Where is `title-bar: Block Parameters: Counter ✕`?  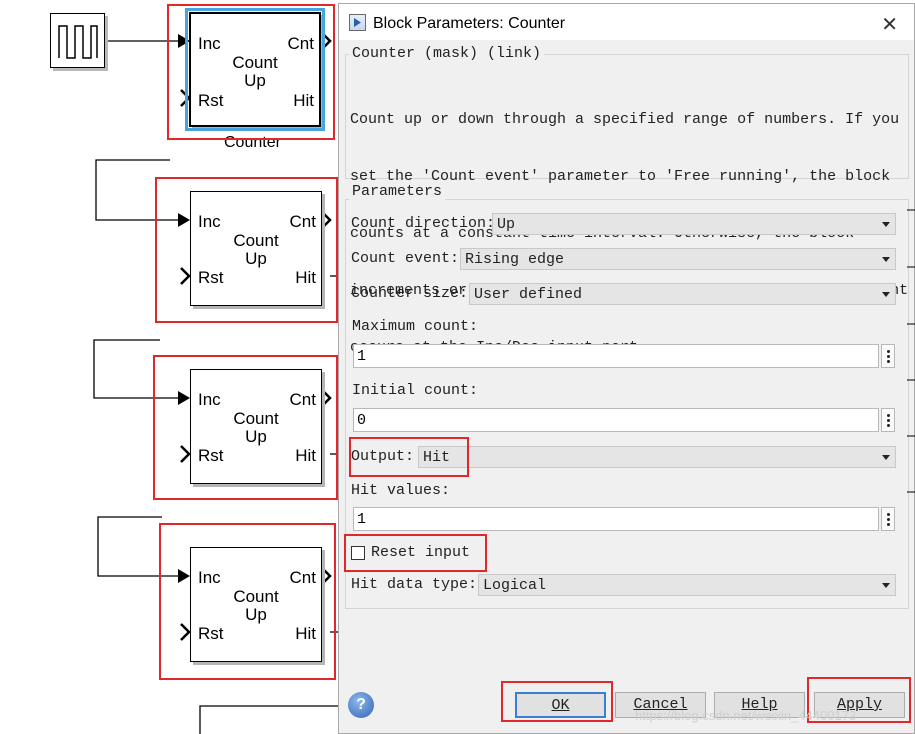
title-bar: Block Parameters: Counter ✕ is located at coordinates (626, 22).